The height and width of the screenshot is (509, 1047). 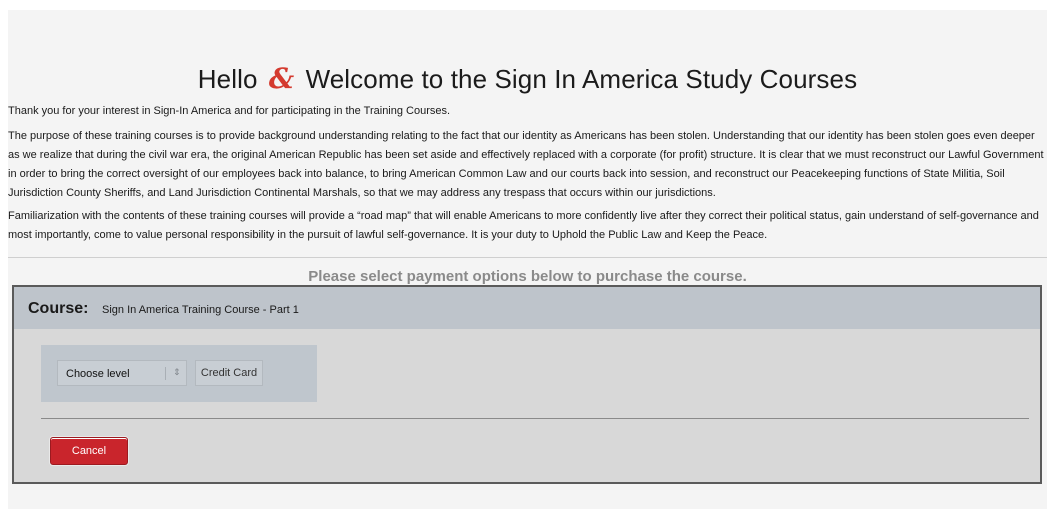 I want to click on payment-options: Choose level ⇕ Credit Card, so click(x=179, y=373).